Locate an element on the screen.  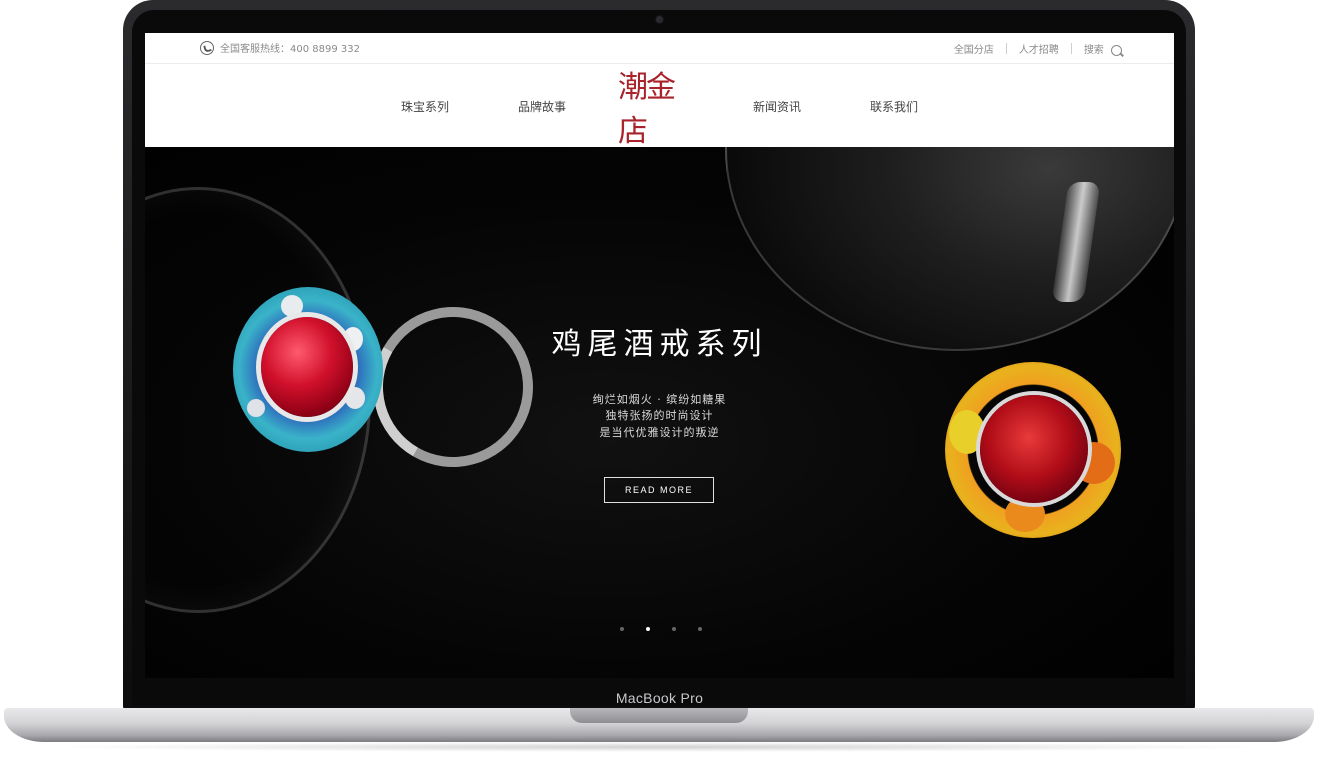
device-label: MacBook Pro is located at coordinates (659, 698).